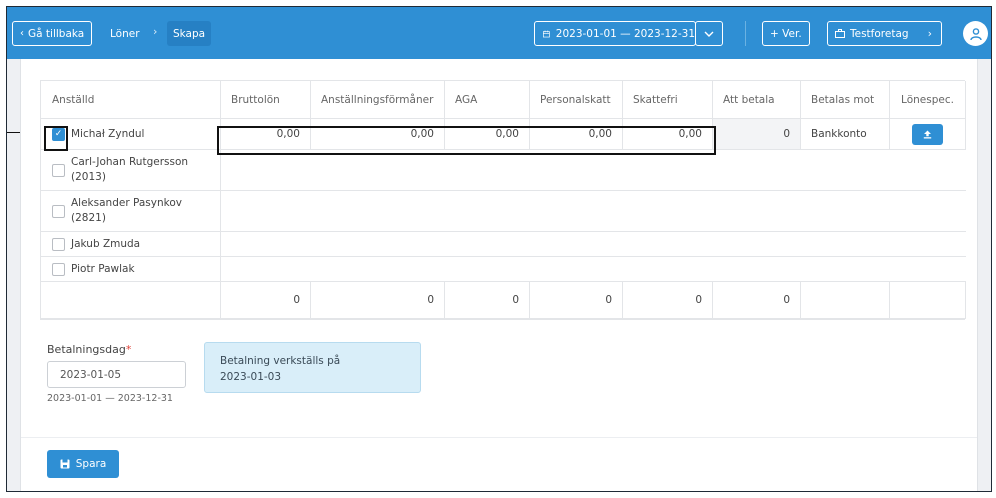  I want to click on col-header-formaner: Anställningsförmåner, so click(378, 99).